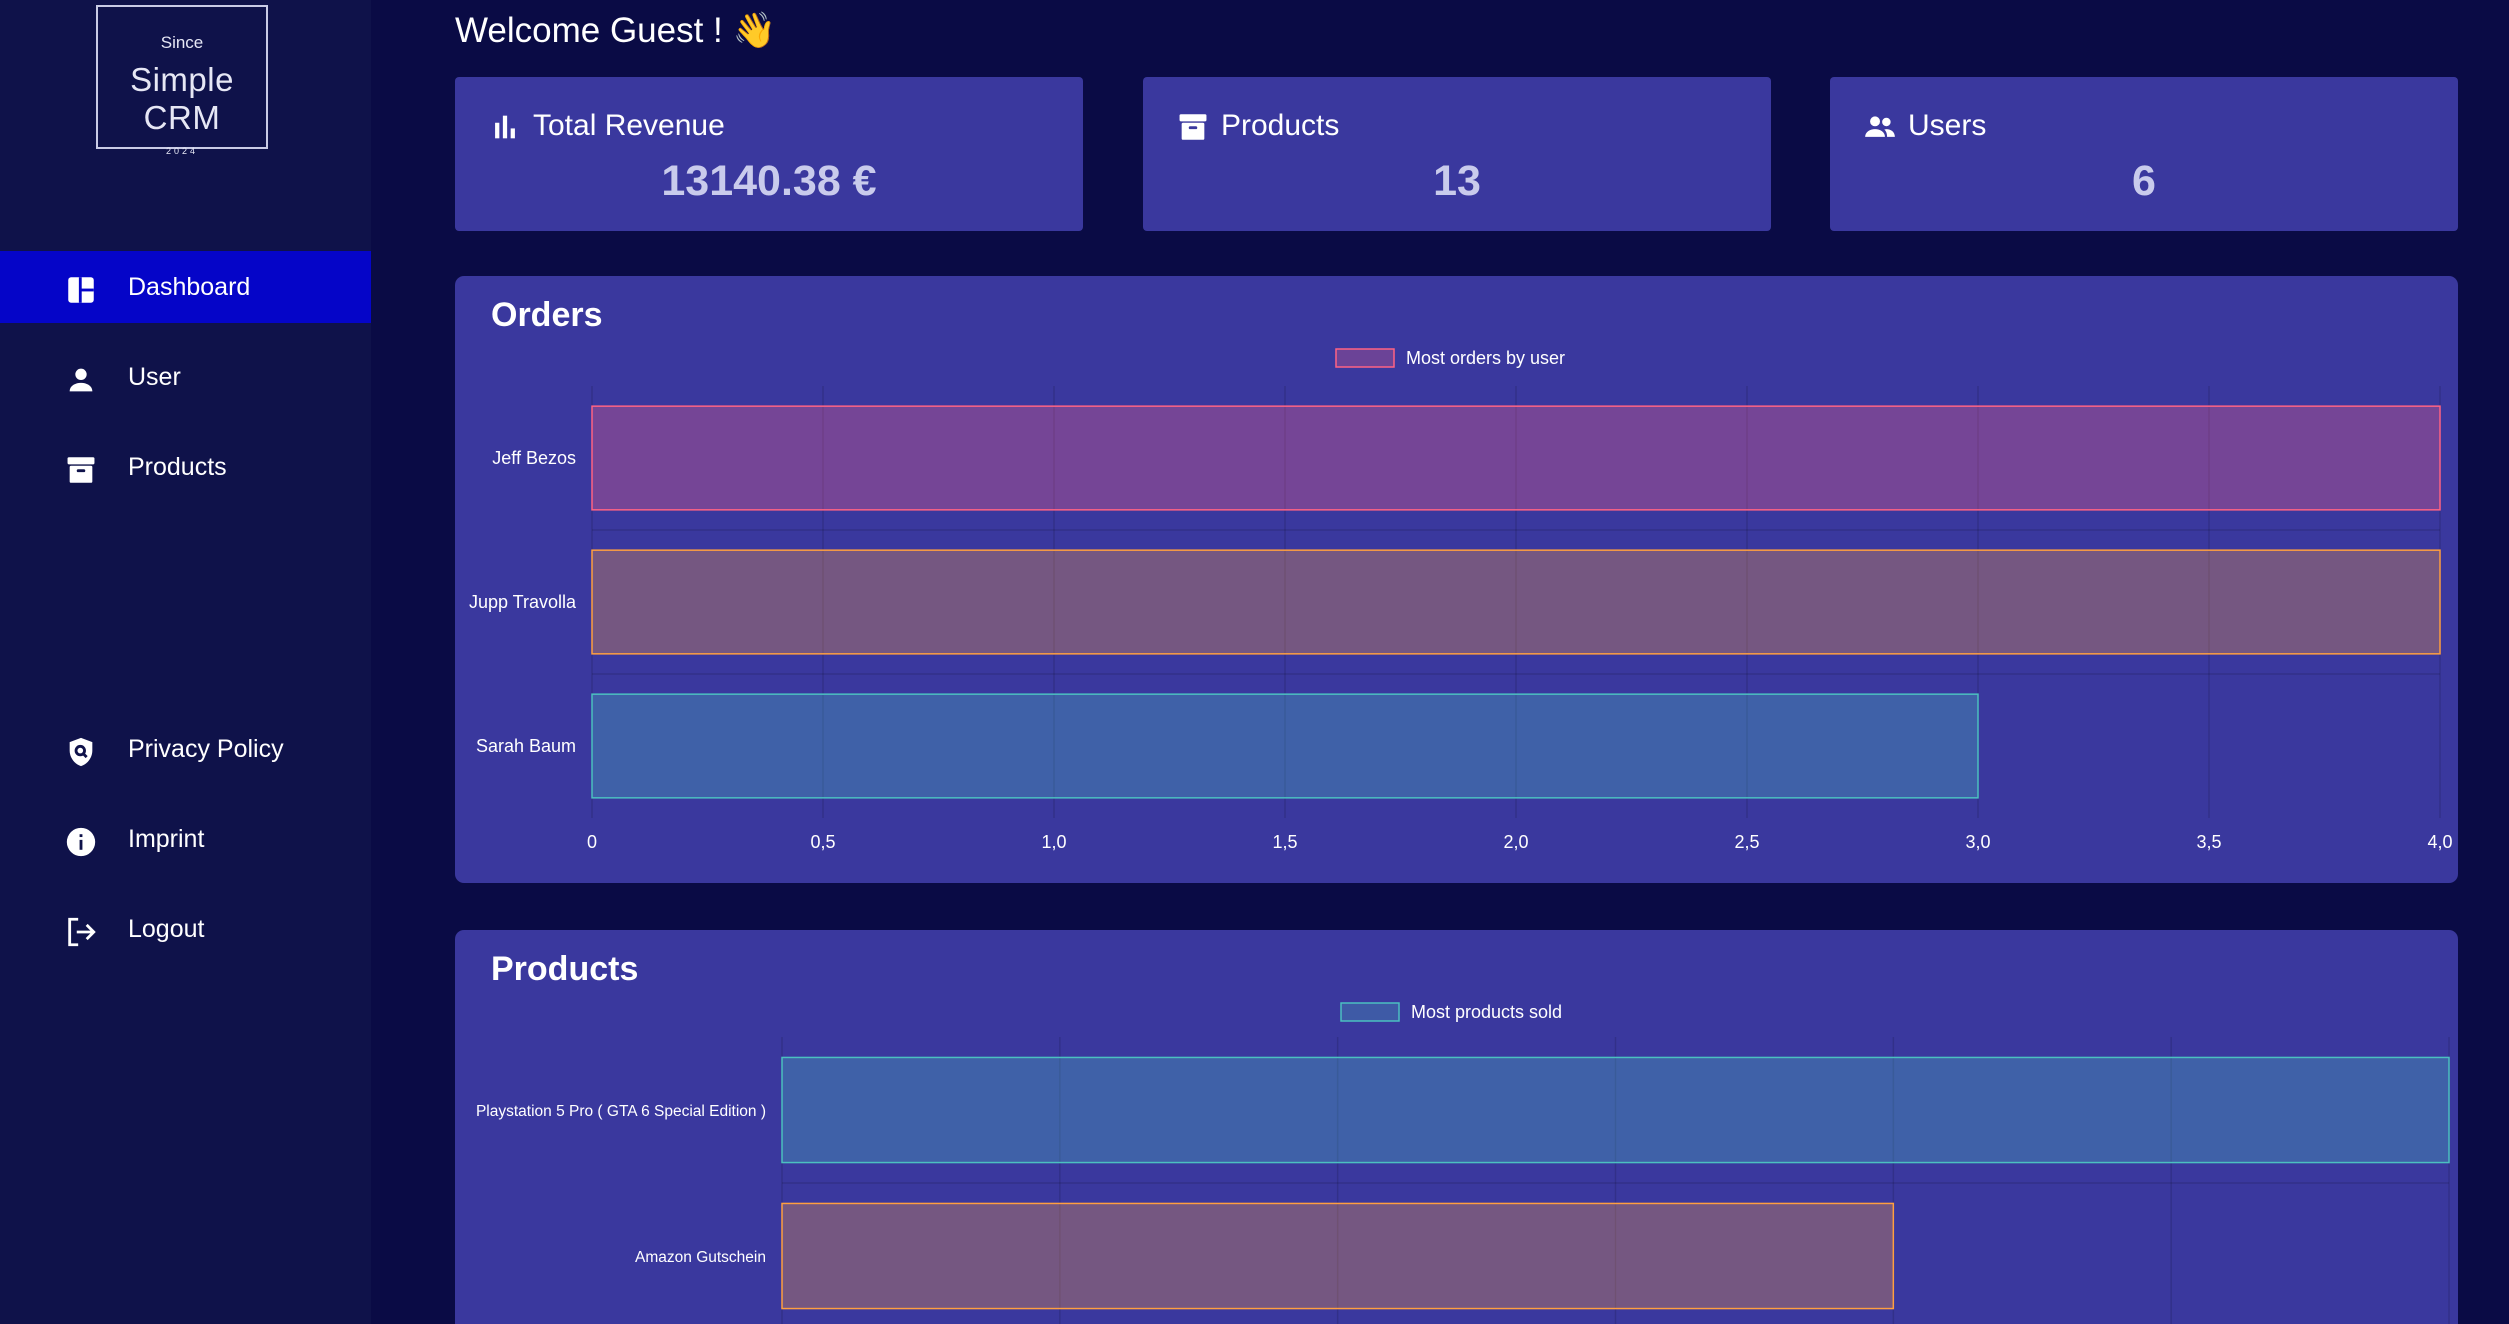  I want to click on nav-item-imprint: Imprint, so click(185, 839).